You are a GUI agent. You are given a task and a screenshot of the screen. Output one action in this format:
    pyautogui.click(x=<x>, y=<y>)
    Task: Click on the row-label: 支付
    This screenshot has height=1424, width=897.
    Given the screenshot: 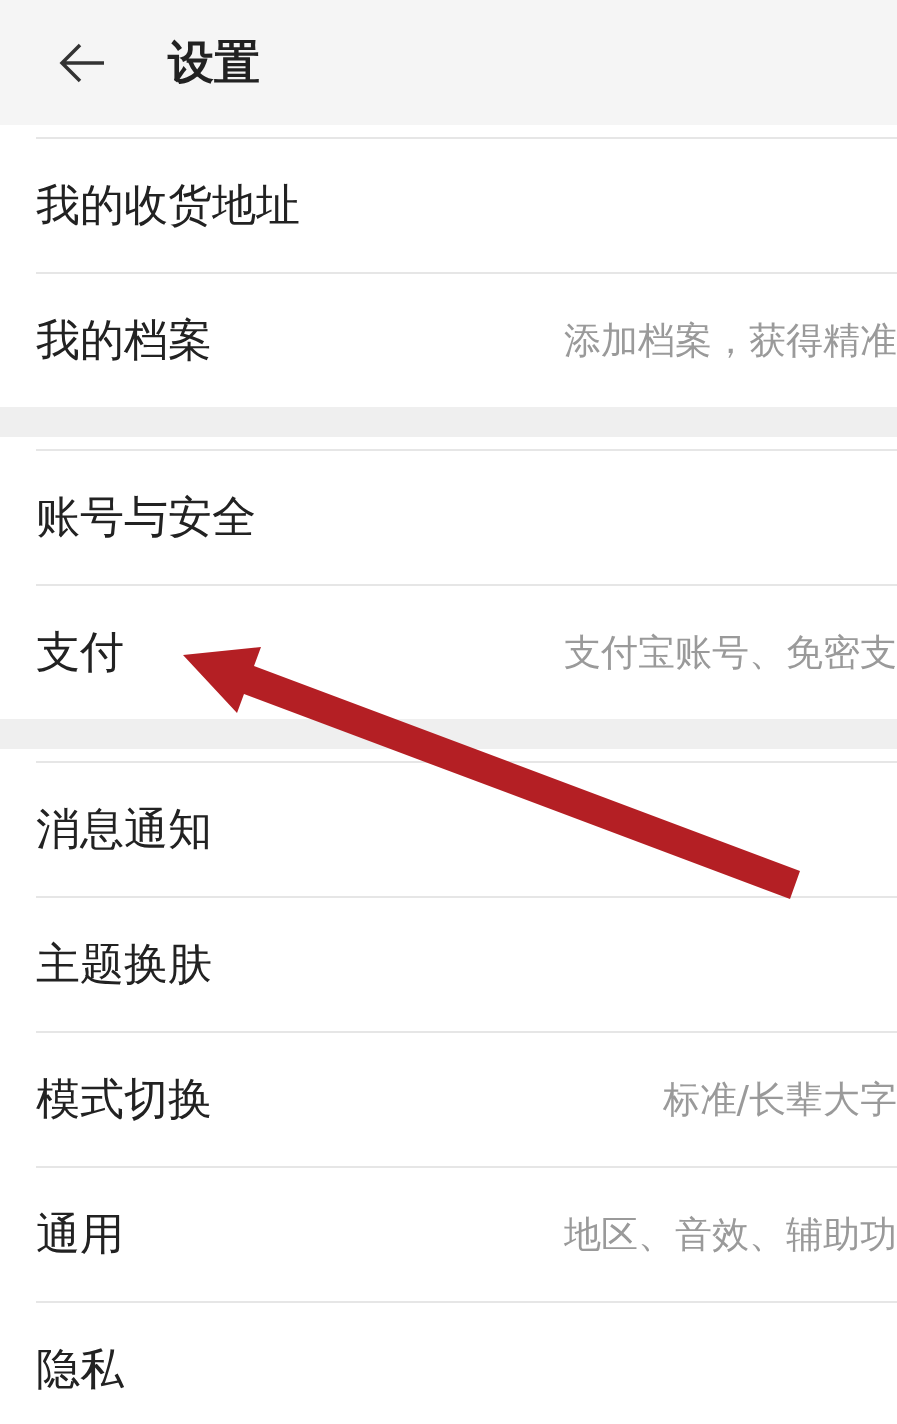 What is the action you would take?
    pyautogui.click(x=80, y=652)
    